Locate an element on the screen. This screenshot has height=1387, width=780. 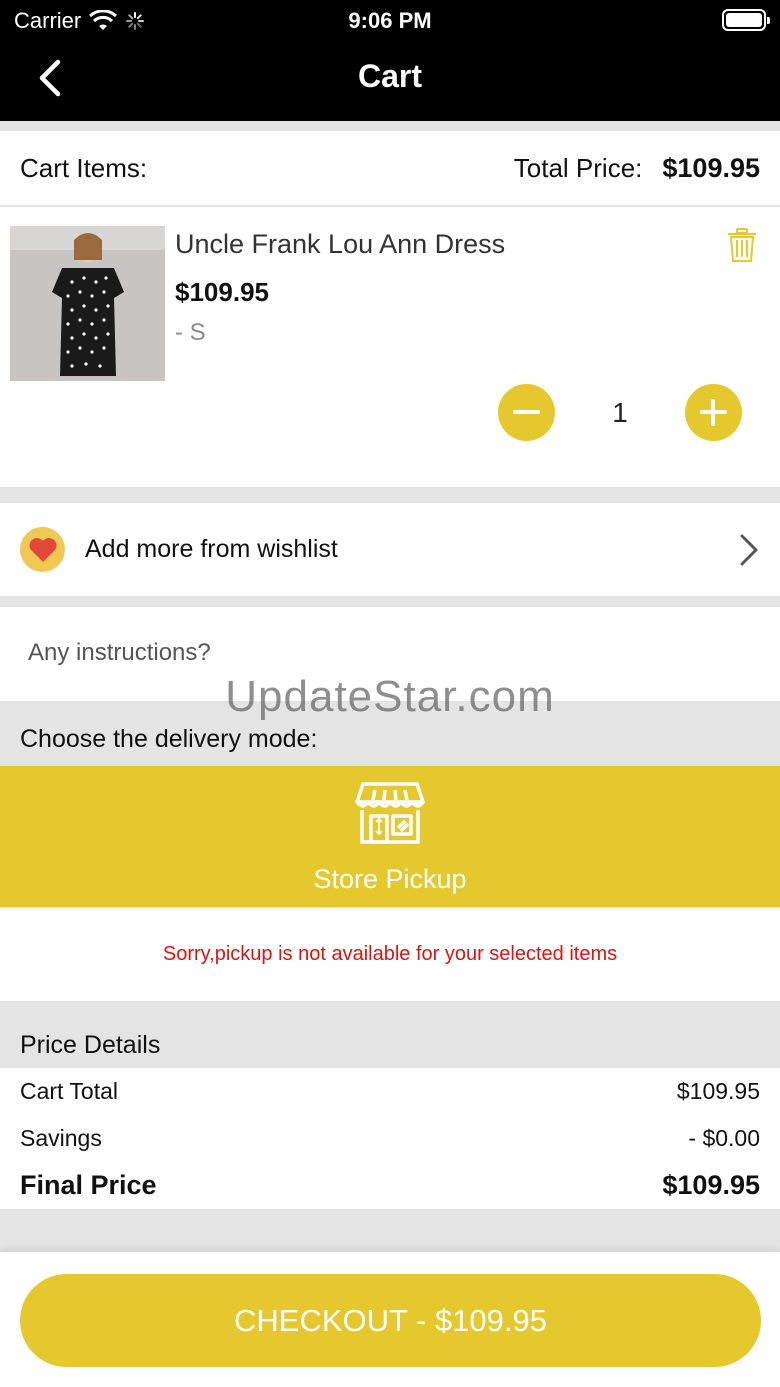
price-row-label: Savings is located at coordinates (61, 1138).